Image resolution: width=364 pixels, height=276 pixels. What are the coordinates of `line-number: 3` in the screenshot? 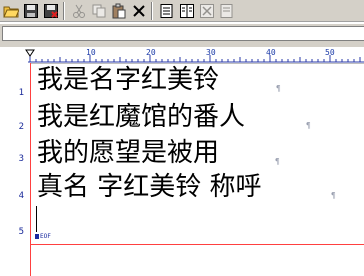 It's located at (21, 159).